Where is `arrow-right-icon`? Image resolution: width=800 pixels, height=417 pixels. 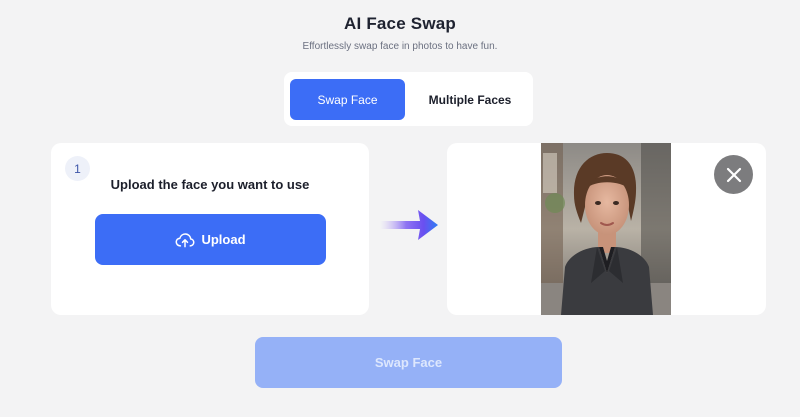
arrow-right-icon is located at coordinates (409, 225).